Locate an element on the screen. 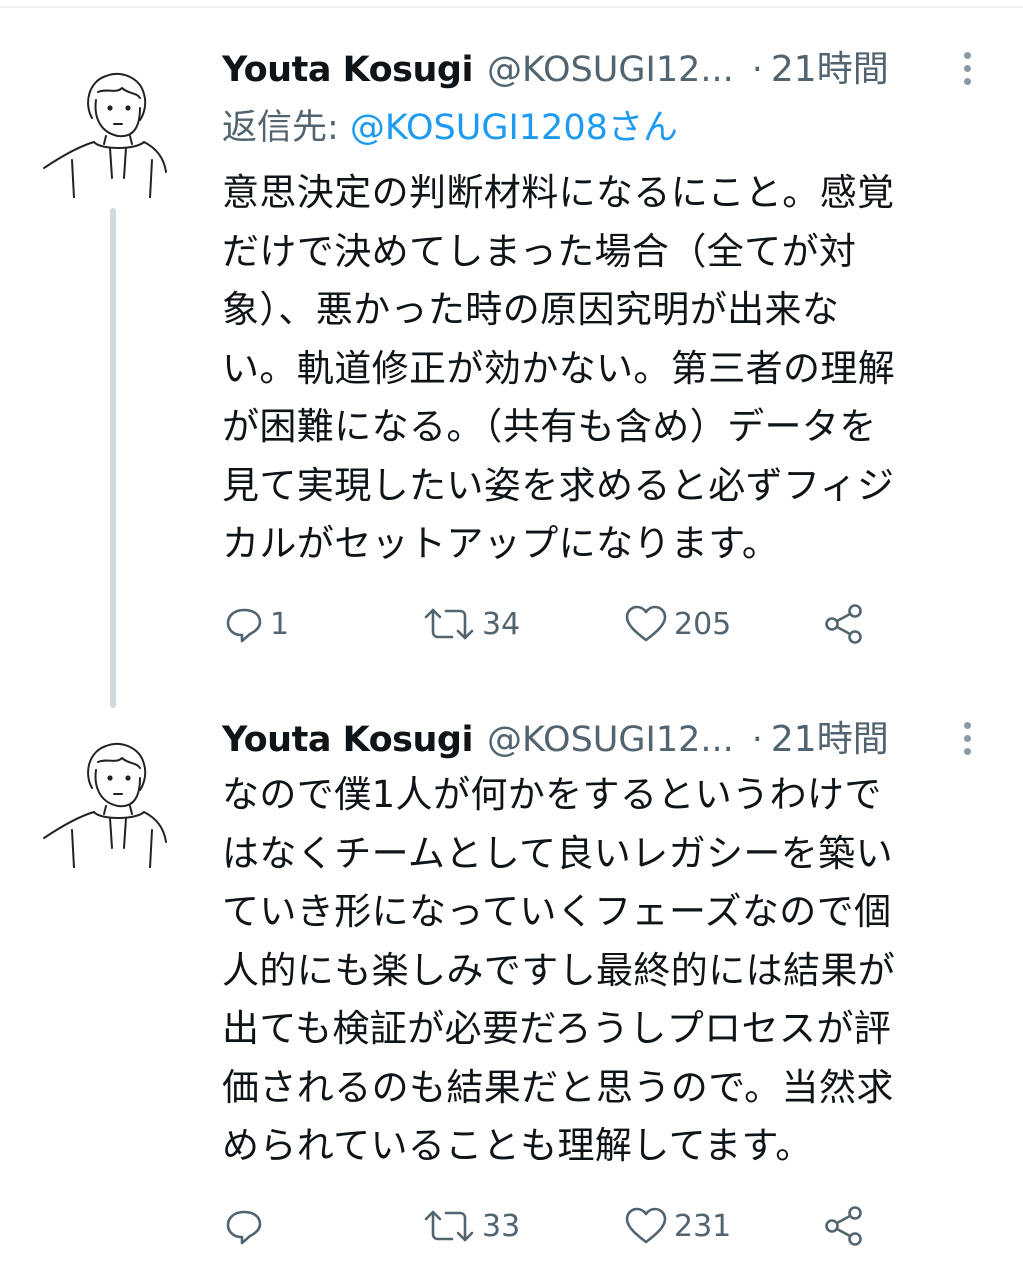 The height and width of the screenshot is (1280, 1023). reply-to-line: 返信先: @KOSUGI1208さん is located at coordinates (450, 128).